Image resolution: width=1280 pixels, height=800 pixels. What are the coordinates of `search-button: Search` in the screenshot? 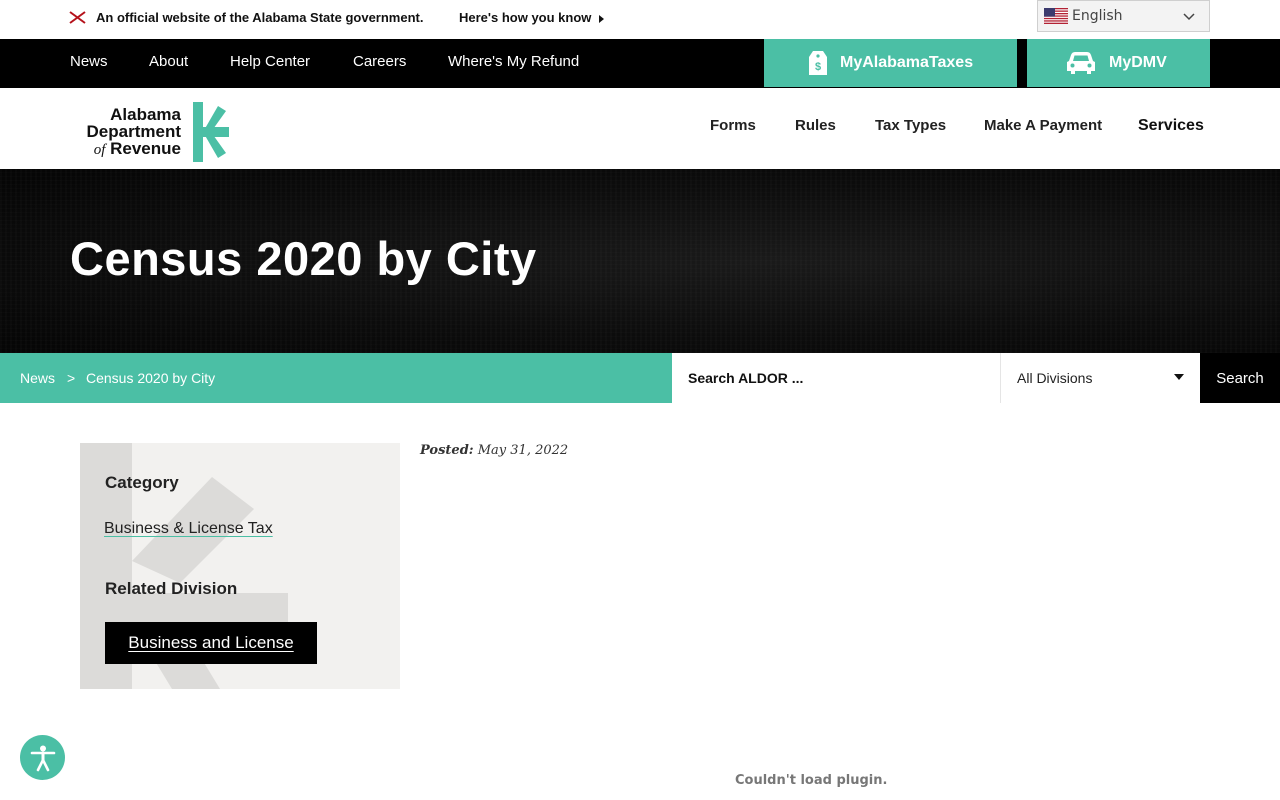 It's located at (1240, 378).